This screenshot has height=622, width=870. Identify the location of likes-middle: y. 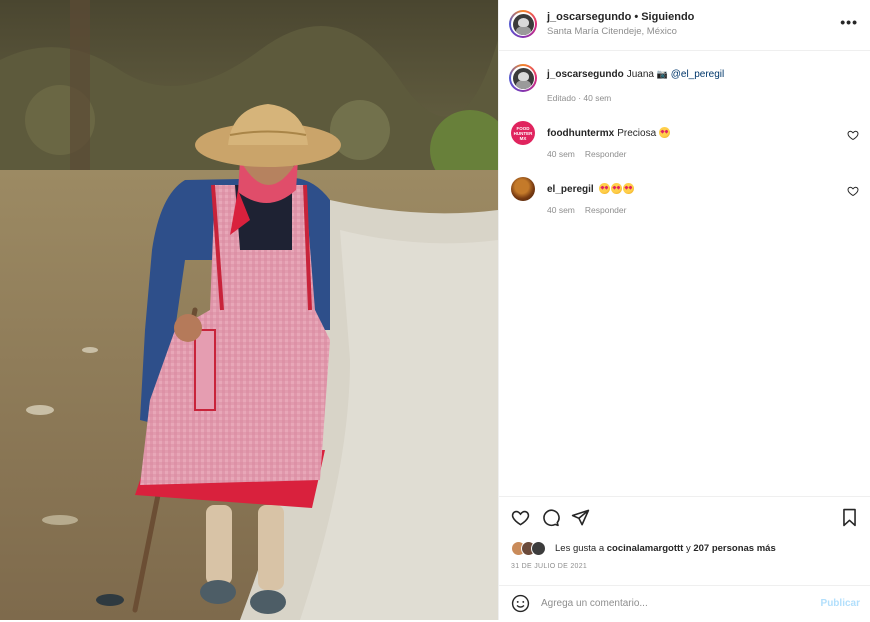
(688, 548).